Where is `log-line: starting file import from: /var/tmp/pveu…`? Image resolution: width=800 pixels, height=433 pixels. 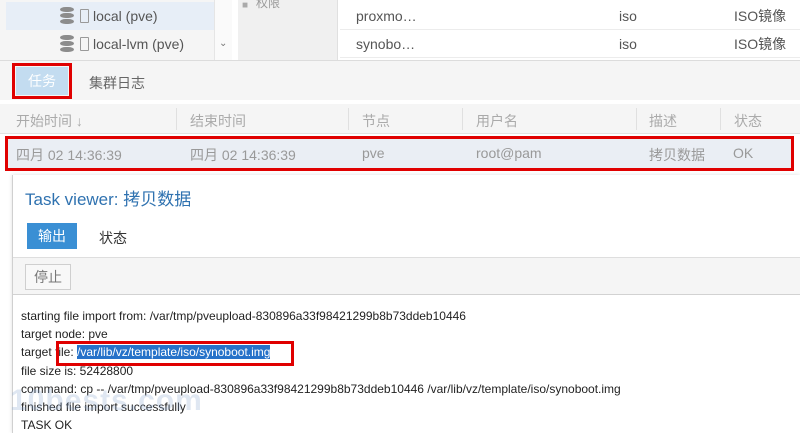 log-line: starting file import from: /var/tmp/pveu… is located at coordinates (243, 316).